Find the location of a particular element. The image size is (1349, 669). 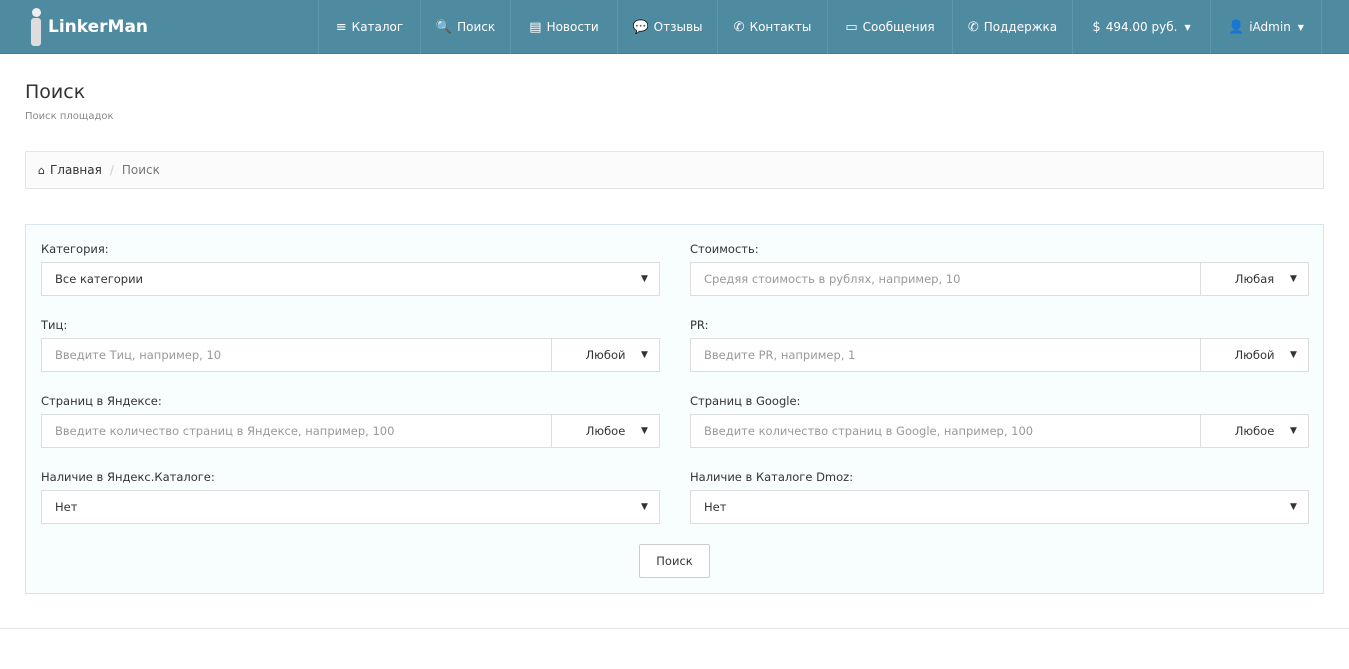

dmoz-select: Нет ▼ is located at coordinates (999, 507).